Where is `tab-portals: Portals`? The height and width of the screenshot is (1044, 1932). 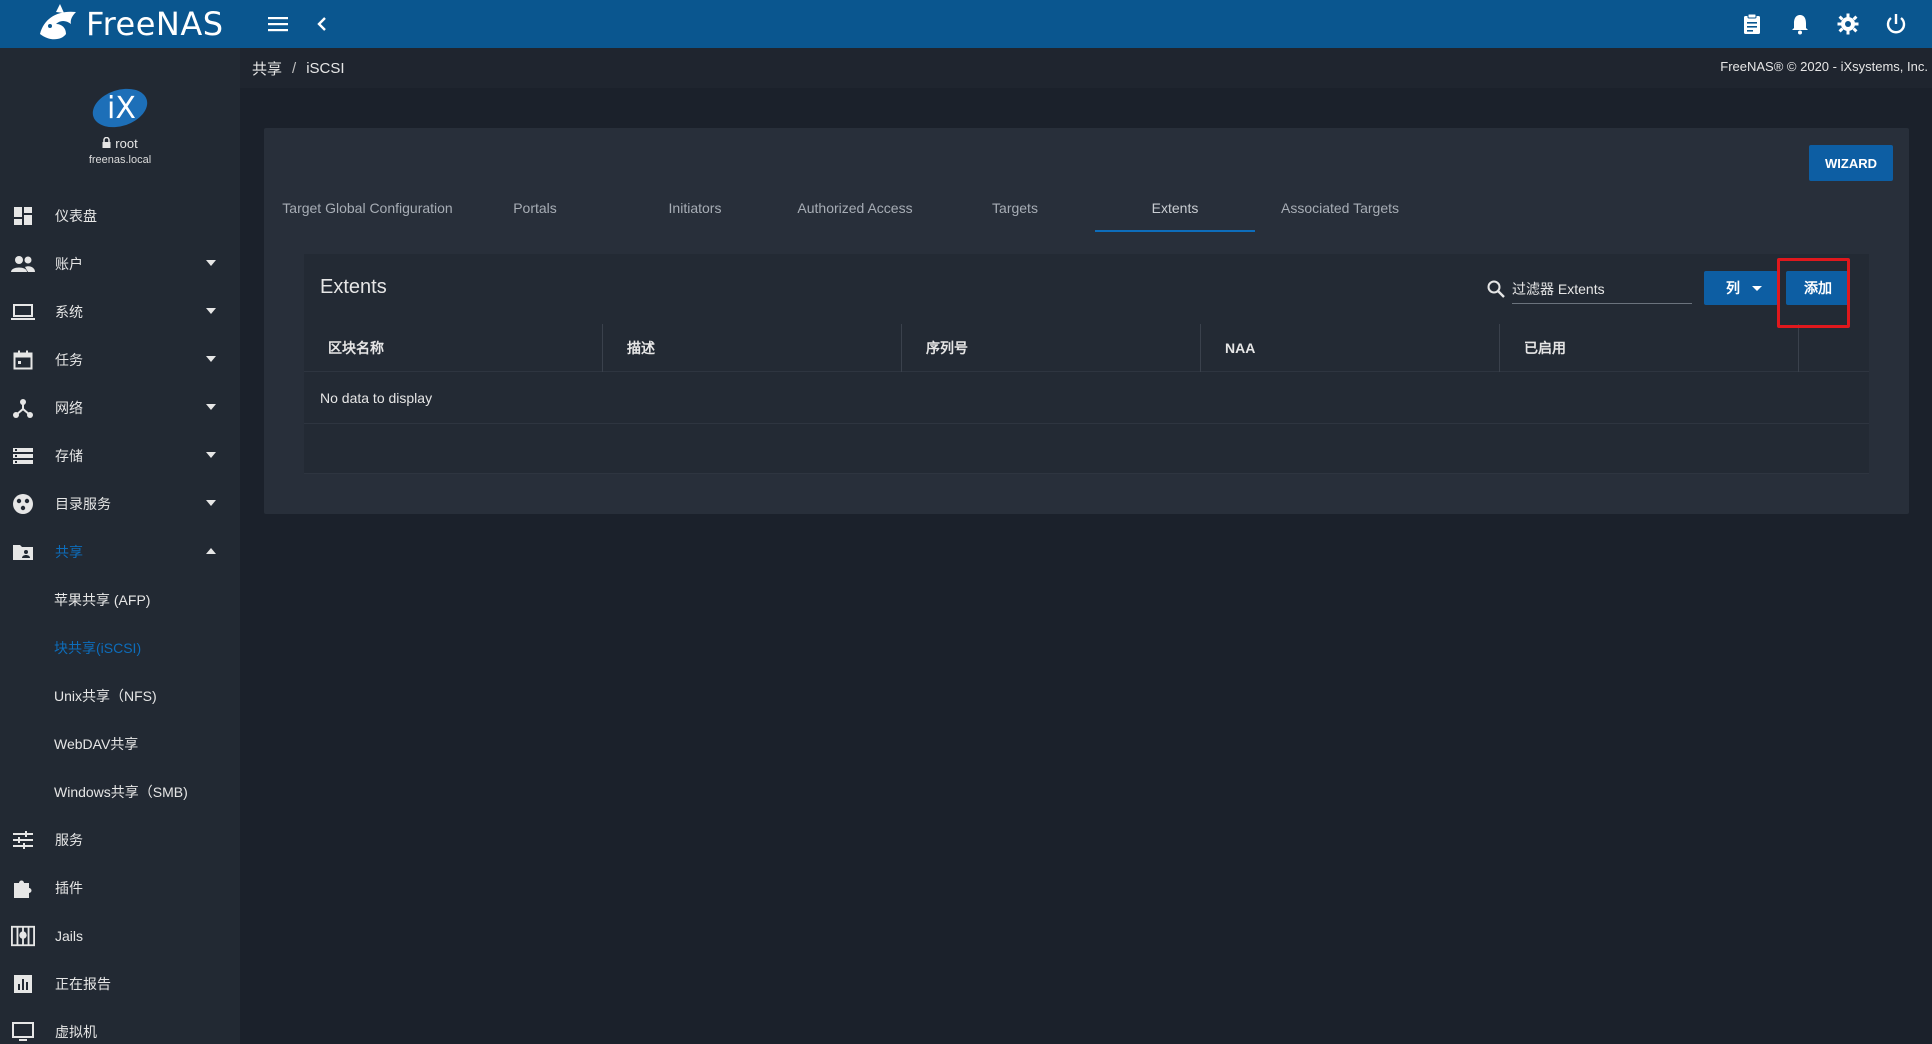 tab-portals: Portals is located at coordinates (535, 208).